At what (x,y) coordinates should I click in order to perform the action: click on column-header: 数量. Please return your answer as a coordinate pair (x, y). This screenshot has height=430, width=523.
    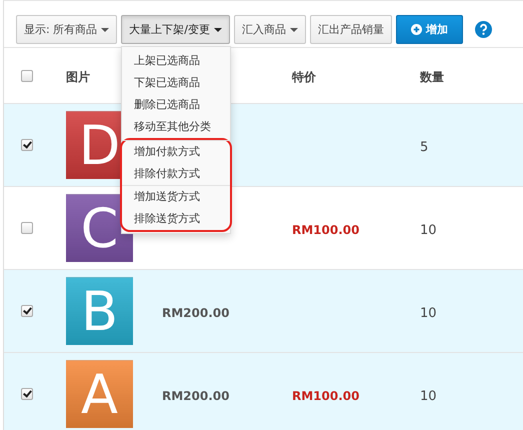
    Looking at the image, I should click on (432, 77).